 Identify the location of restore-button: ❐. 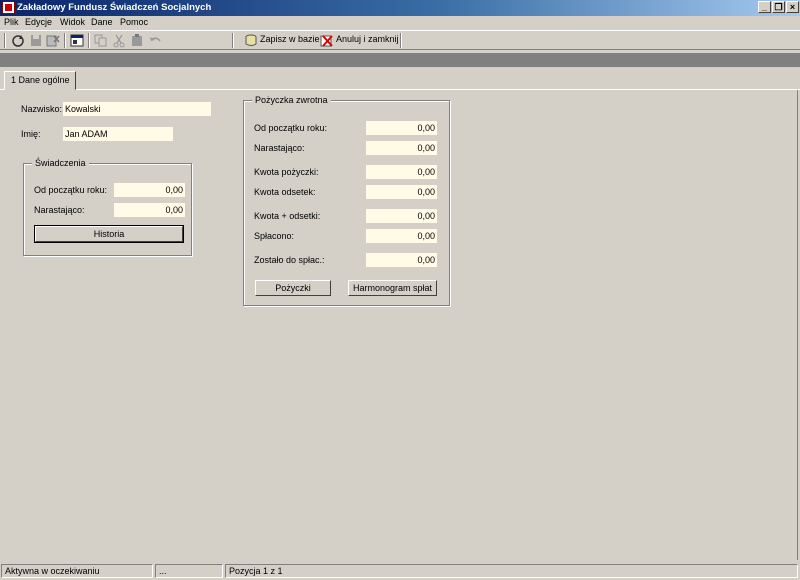
(778, 7).